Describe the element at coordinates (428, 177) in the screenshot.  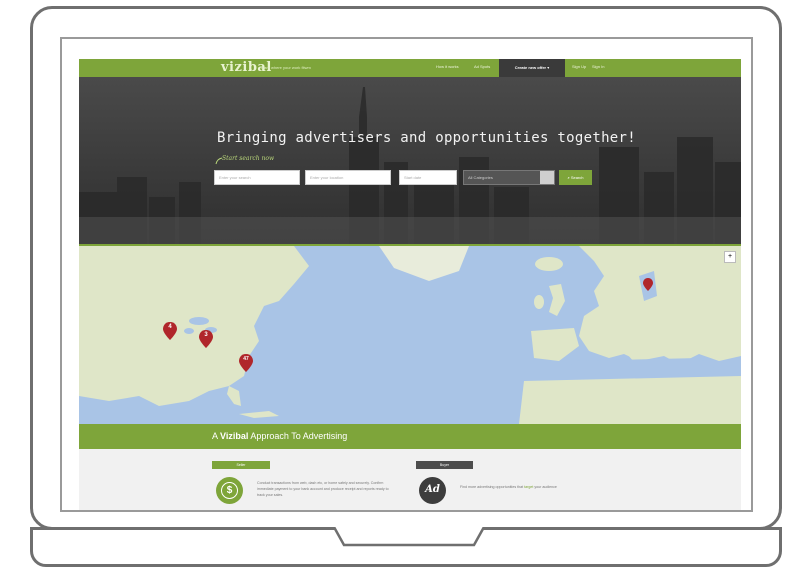
I see `start-date-input: Start date` at that location.